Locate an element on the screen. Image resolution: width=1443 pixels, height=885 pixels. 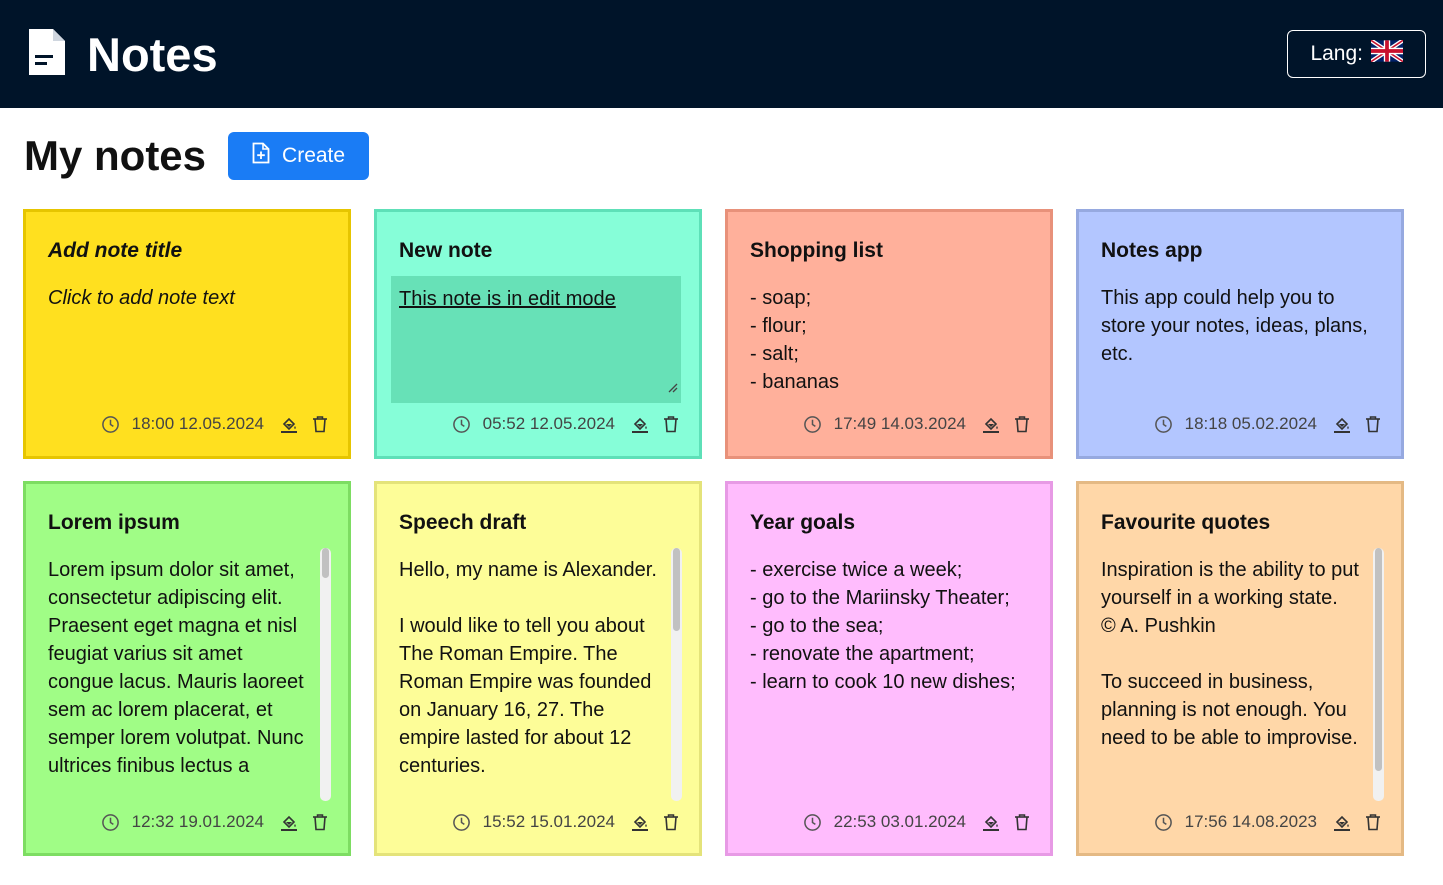
note-title: Add note title is located at coordinates (187, 251).